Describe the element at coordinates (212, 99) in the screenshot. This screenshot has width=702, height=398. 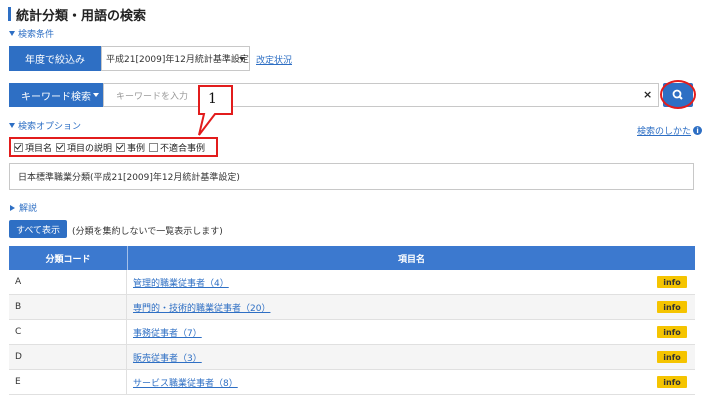
I see `callout-number: 1` at that location.